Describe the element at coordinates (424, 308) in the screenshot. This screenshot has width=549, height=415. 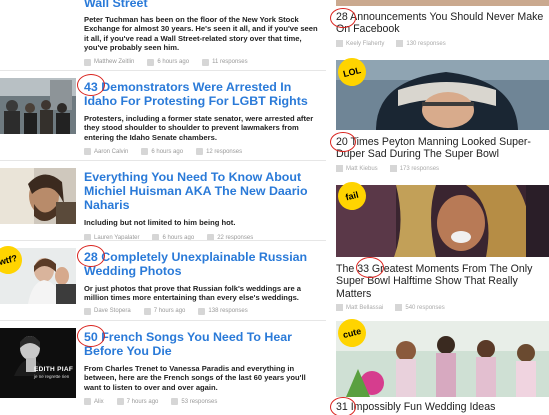
I see `responses-count: 540 responses` at that location.